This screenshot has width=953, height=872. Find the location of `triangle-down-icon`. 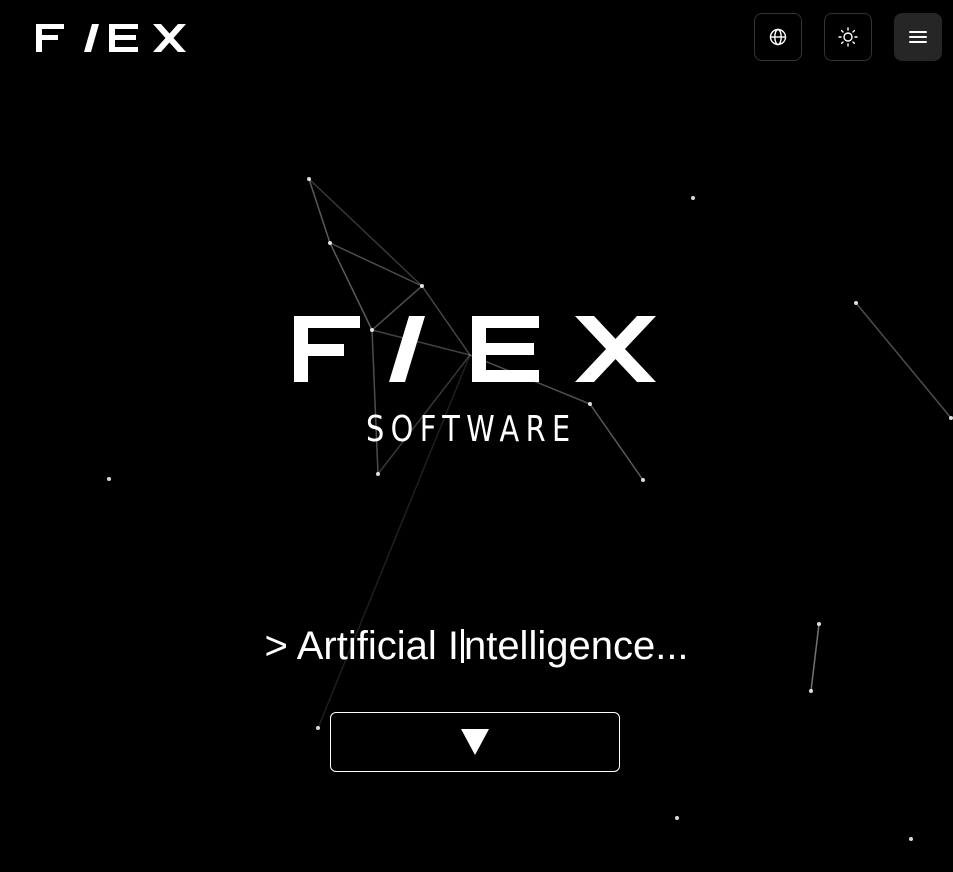

triangle-down-icon is located at coordinates (475, 742).